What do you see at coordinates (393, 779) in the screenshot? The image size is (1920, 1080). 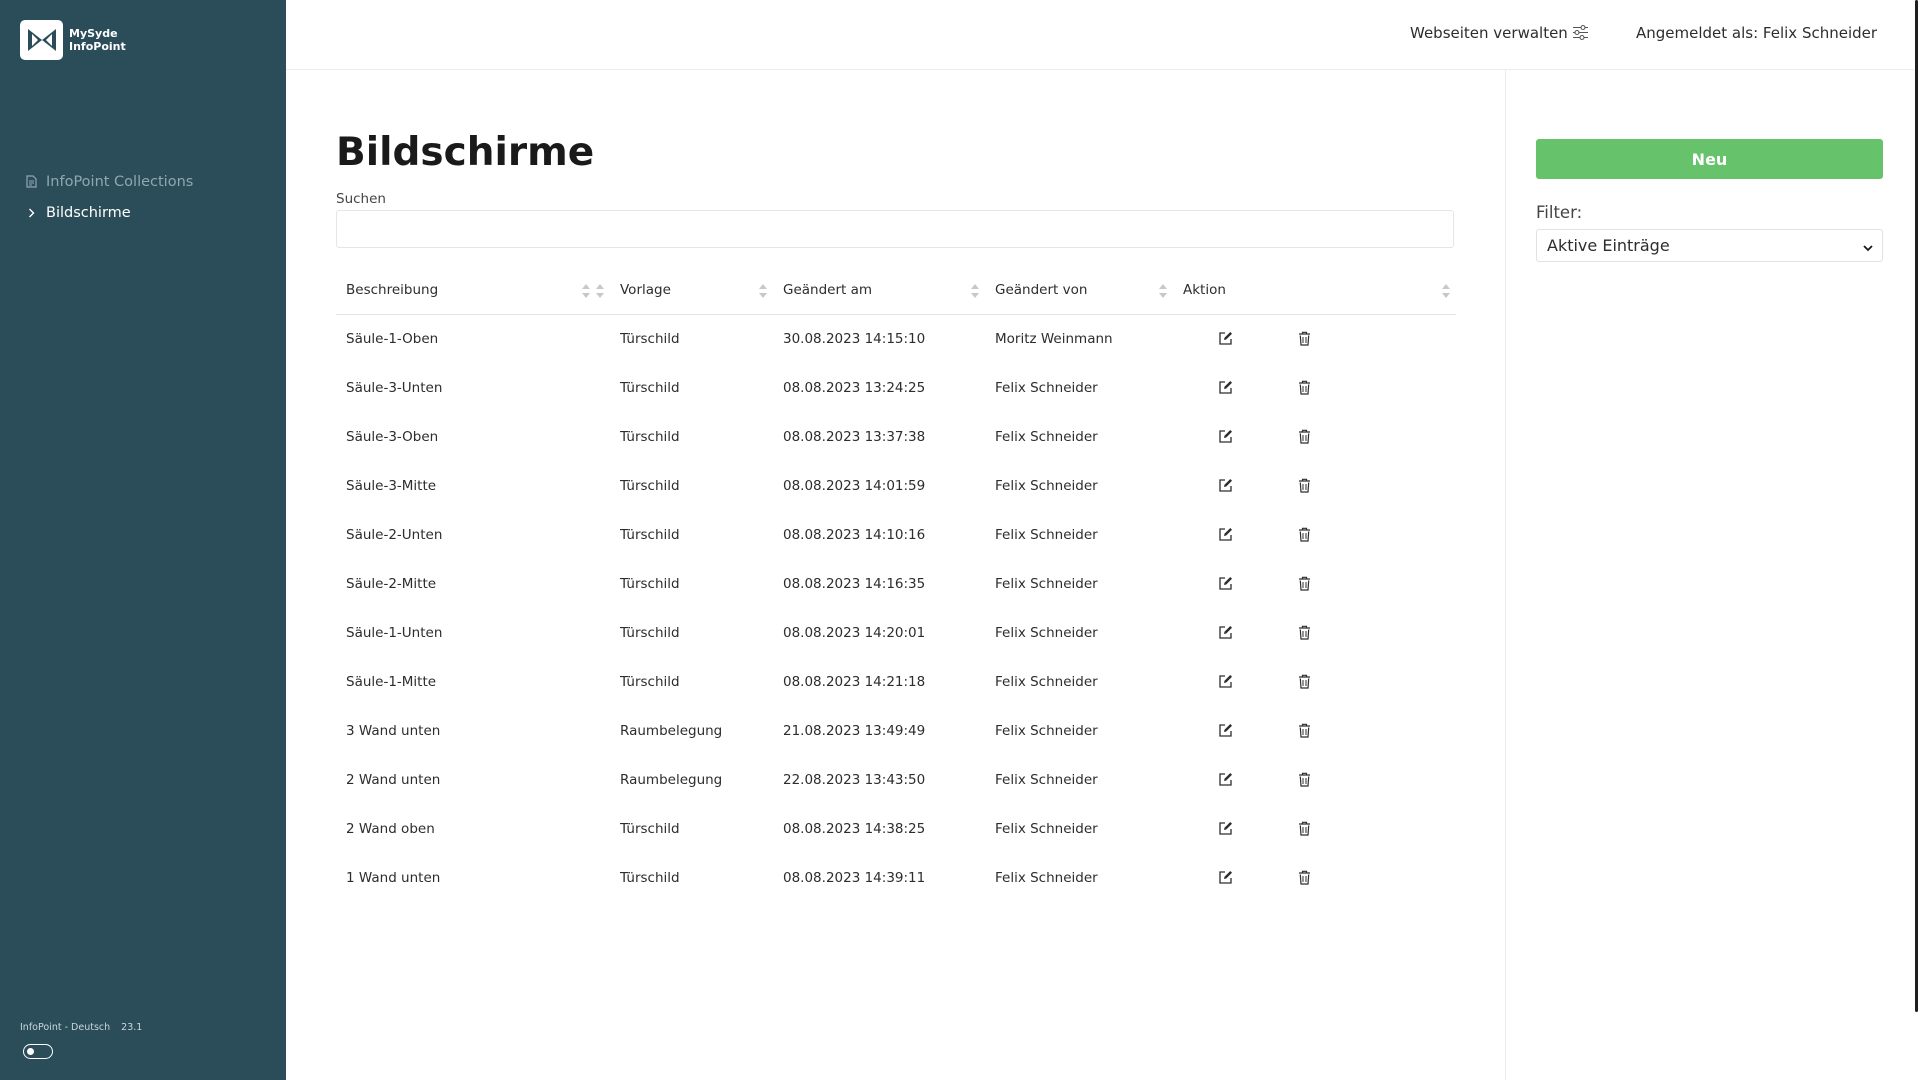 I see `cell-beschreibung: 2 Wand unten` at bounding box center [393, 779].